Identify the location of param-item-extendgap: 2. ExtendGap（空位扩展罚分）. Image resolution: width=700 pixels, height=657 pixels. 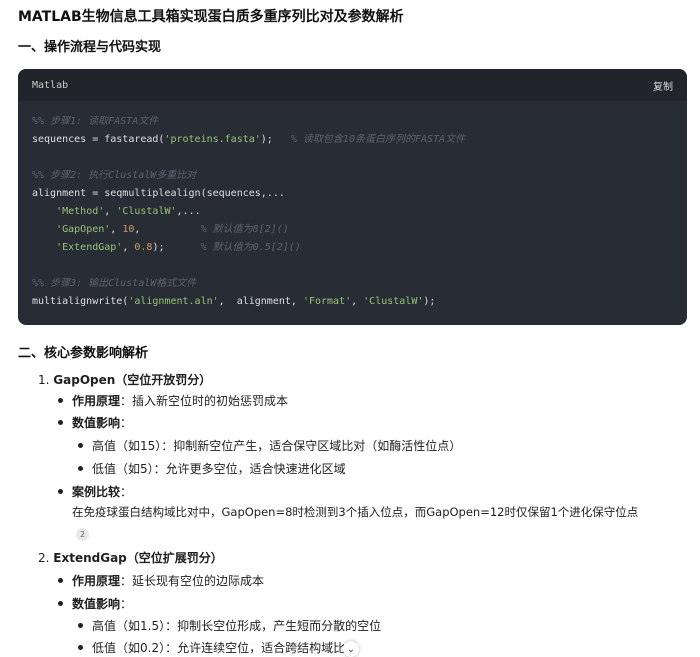
(130, 557).